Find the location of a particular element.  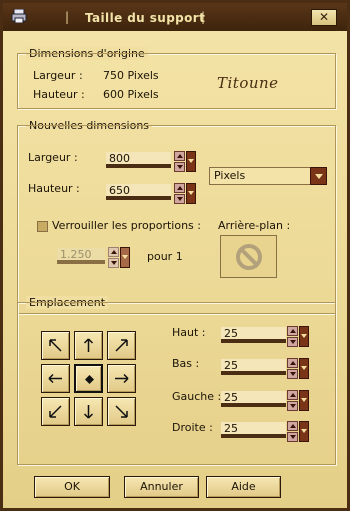

arrow-left-icon is located at coordinates (55, 378).